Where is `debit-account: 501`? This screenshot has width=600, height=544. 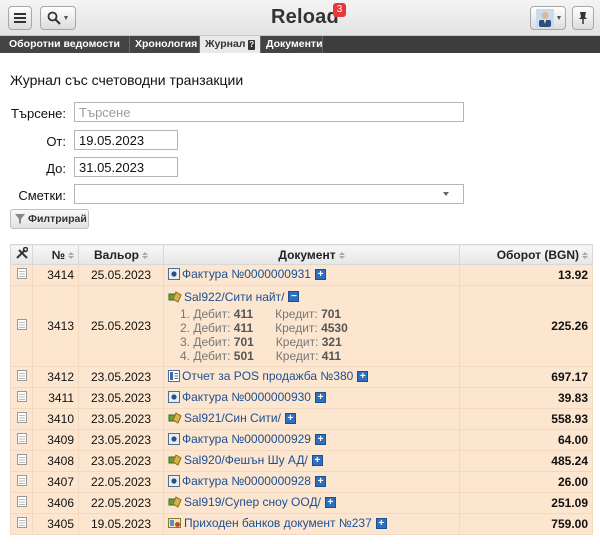 debit-account: 501 is located at coordinates (243, 355).